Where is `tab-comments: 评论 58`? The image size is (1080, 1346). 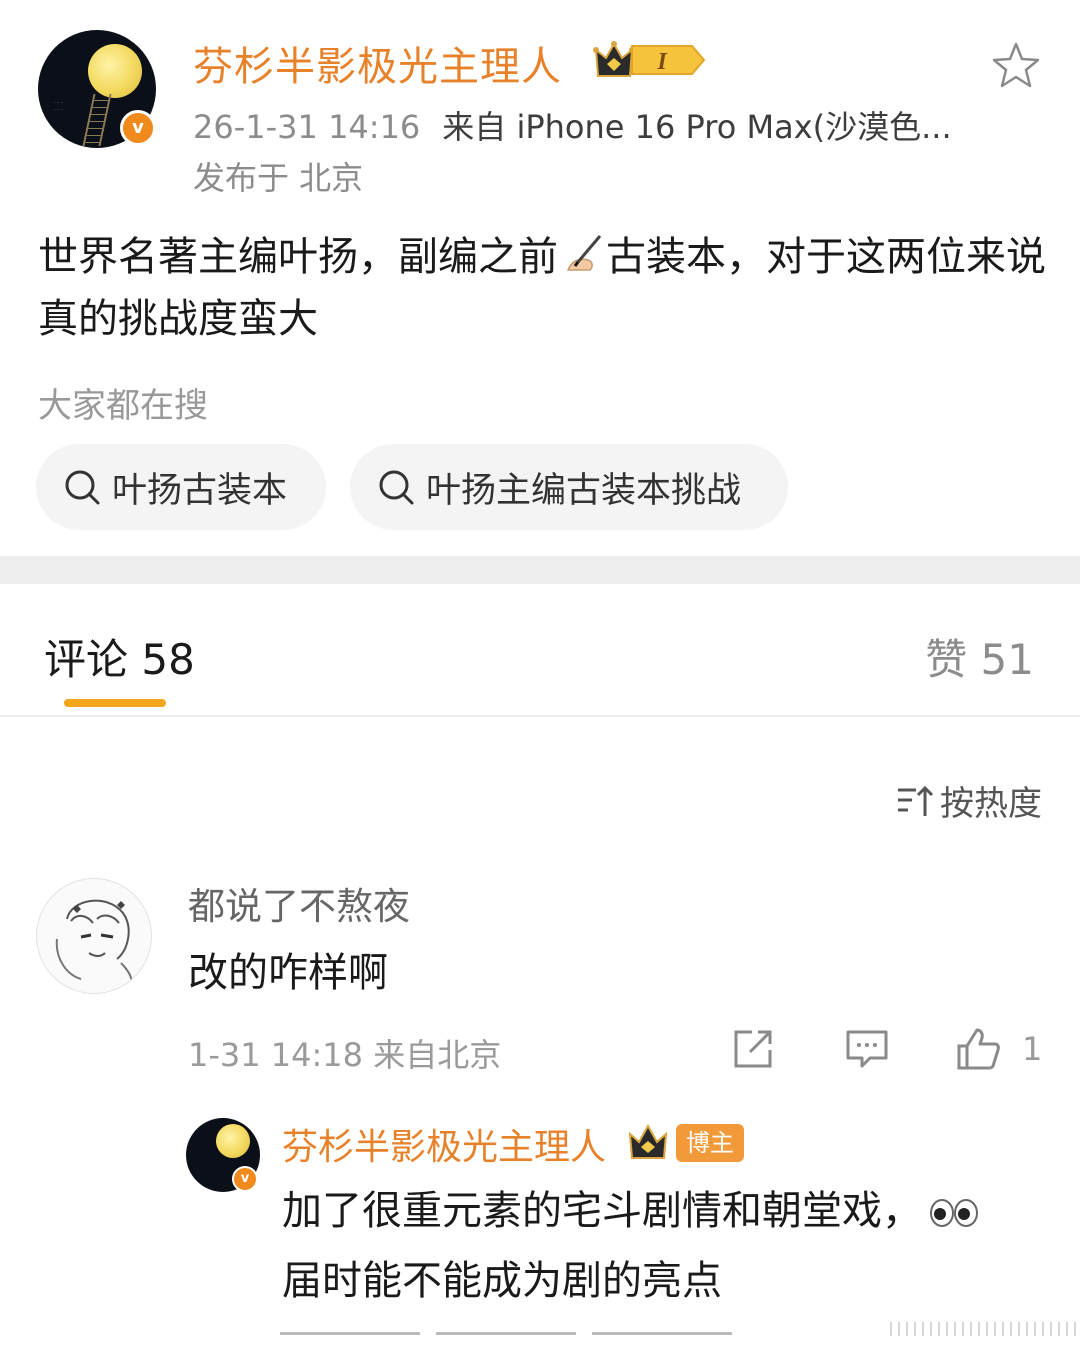
tab-comments: 评论 58 is located at coordinates (119, 656).